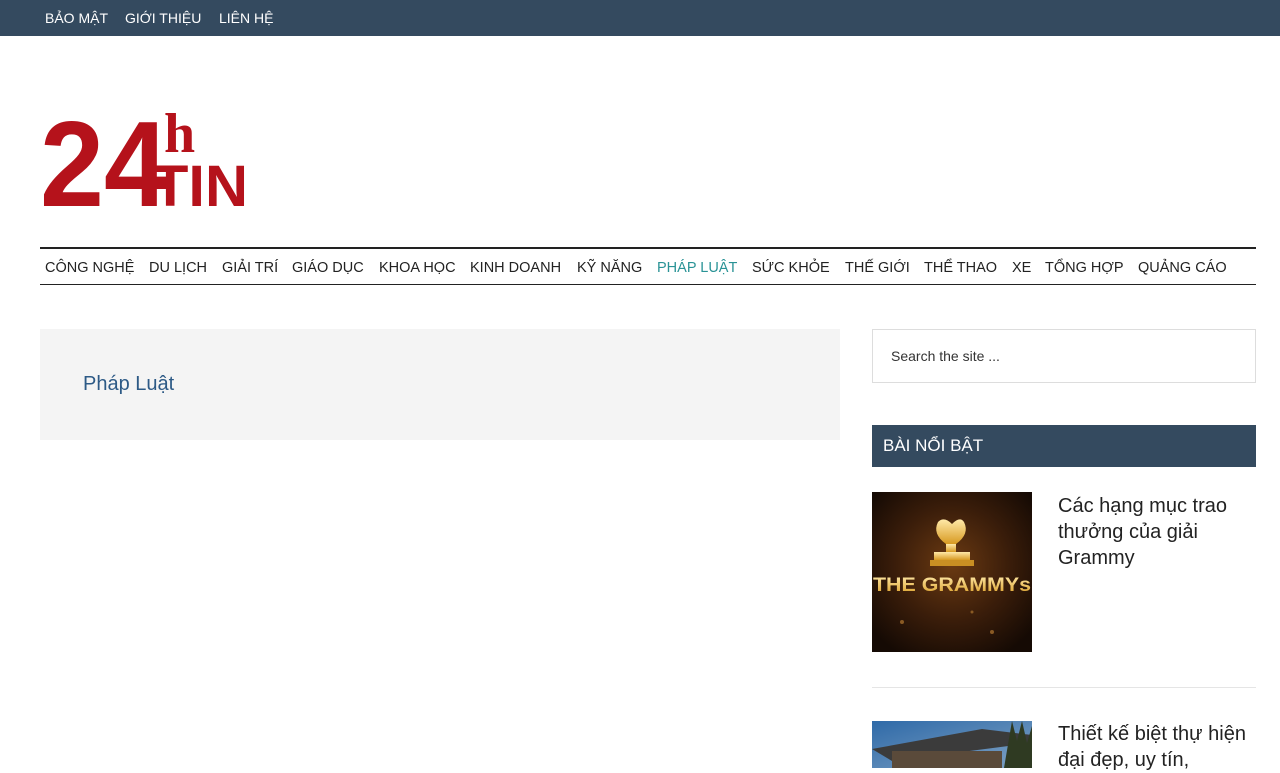 This screenshot has width=1280, height=773. I want to click on nav-giai-tri: GIẢI TRÍ, so click(250, 268).